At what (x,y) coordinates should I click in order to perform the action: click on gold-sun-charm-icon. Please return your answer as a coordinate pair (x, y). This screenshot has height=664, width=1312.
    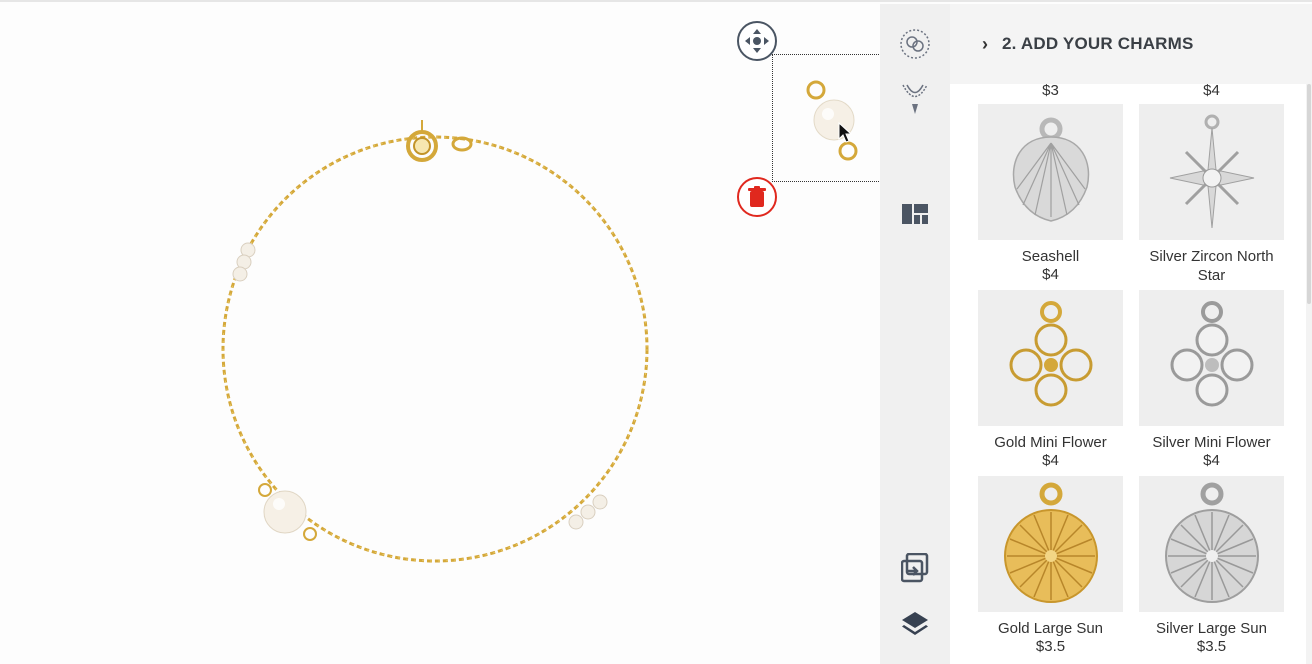
    Looking at the image, I should click on (1050, 542).